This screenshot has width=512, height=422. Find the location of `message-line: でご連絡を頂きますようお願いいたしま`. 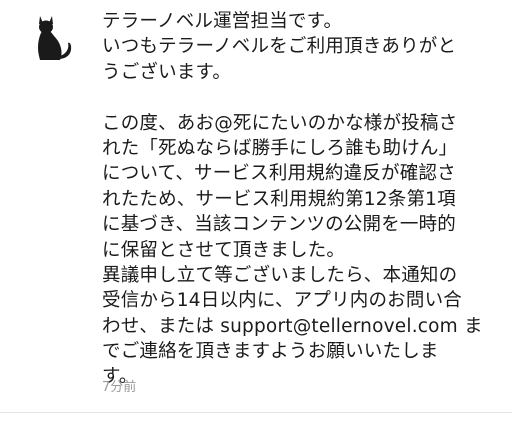

message-line: でご連絡を頂きますようお願いいたしま is located at coordinates (270, 352).